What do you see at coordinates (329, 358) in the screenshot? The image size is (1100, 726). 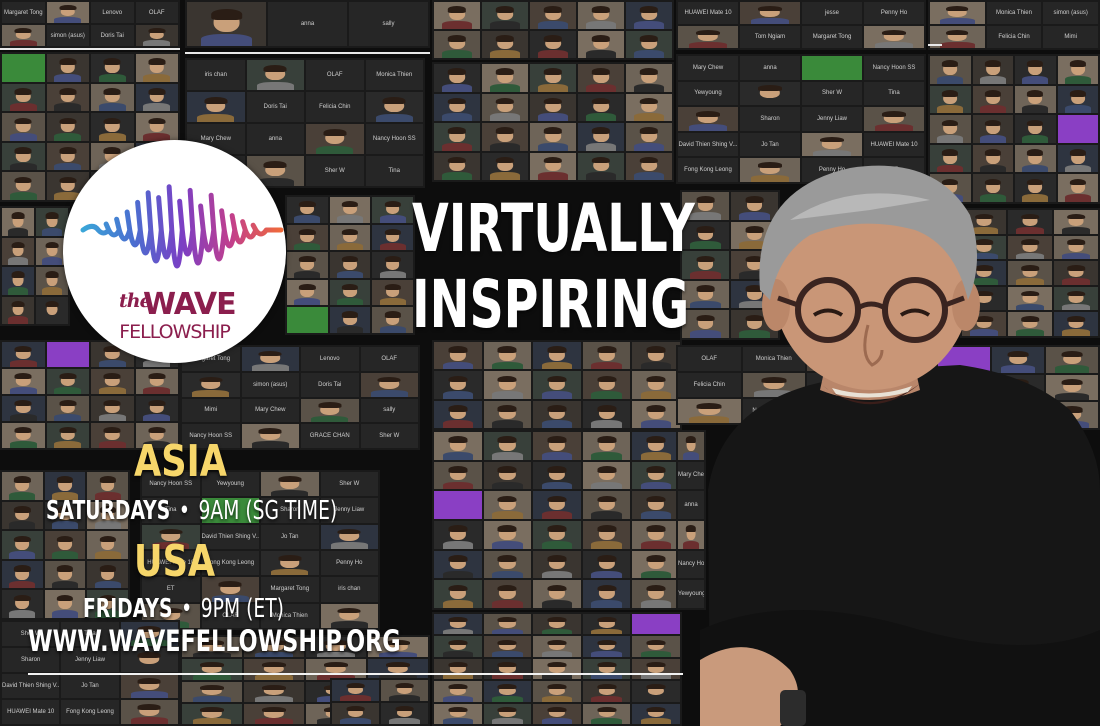 I see `participant-name: Lenovo` at bounding box center [329, 358].